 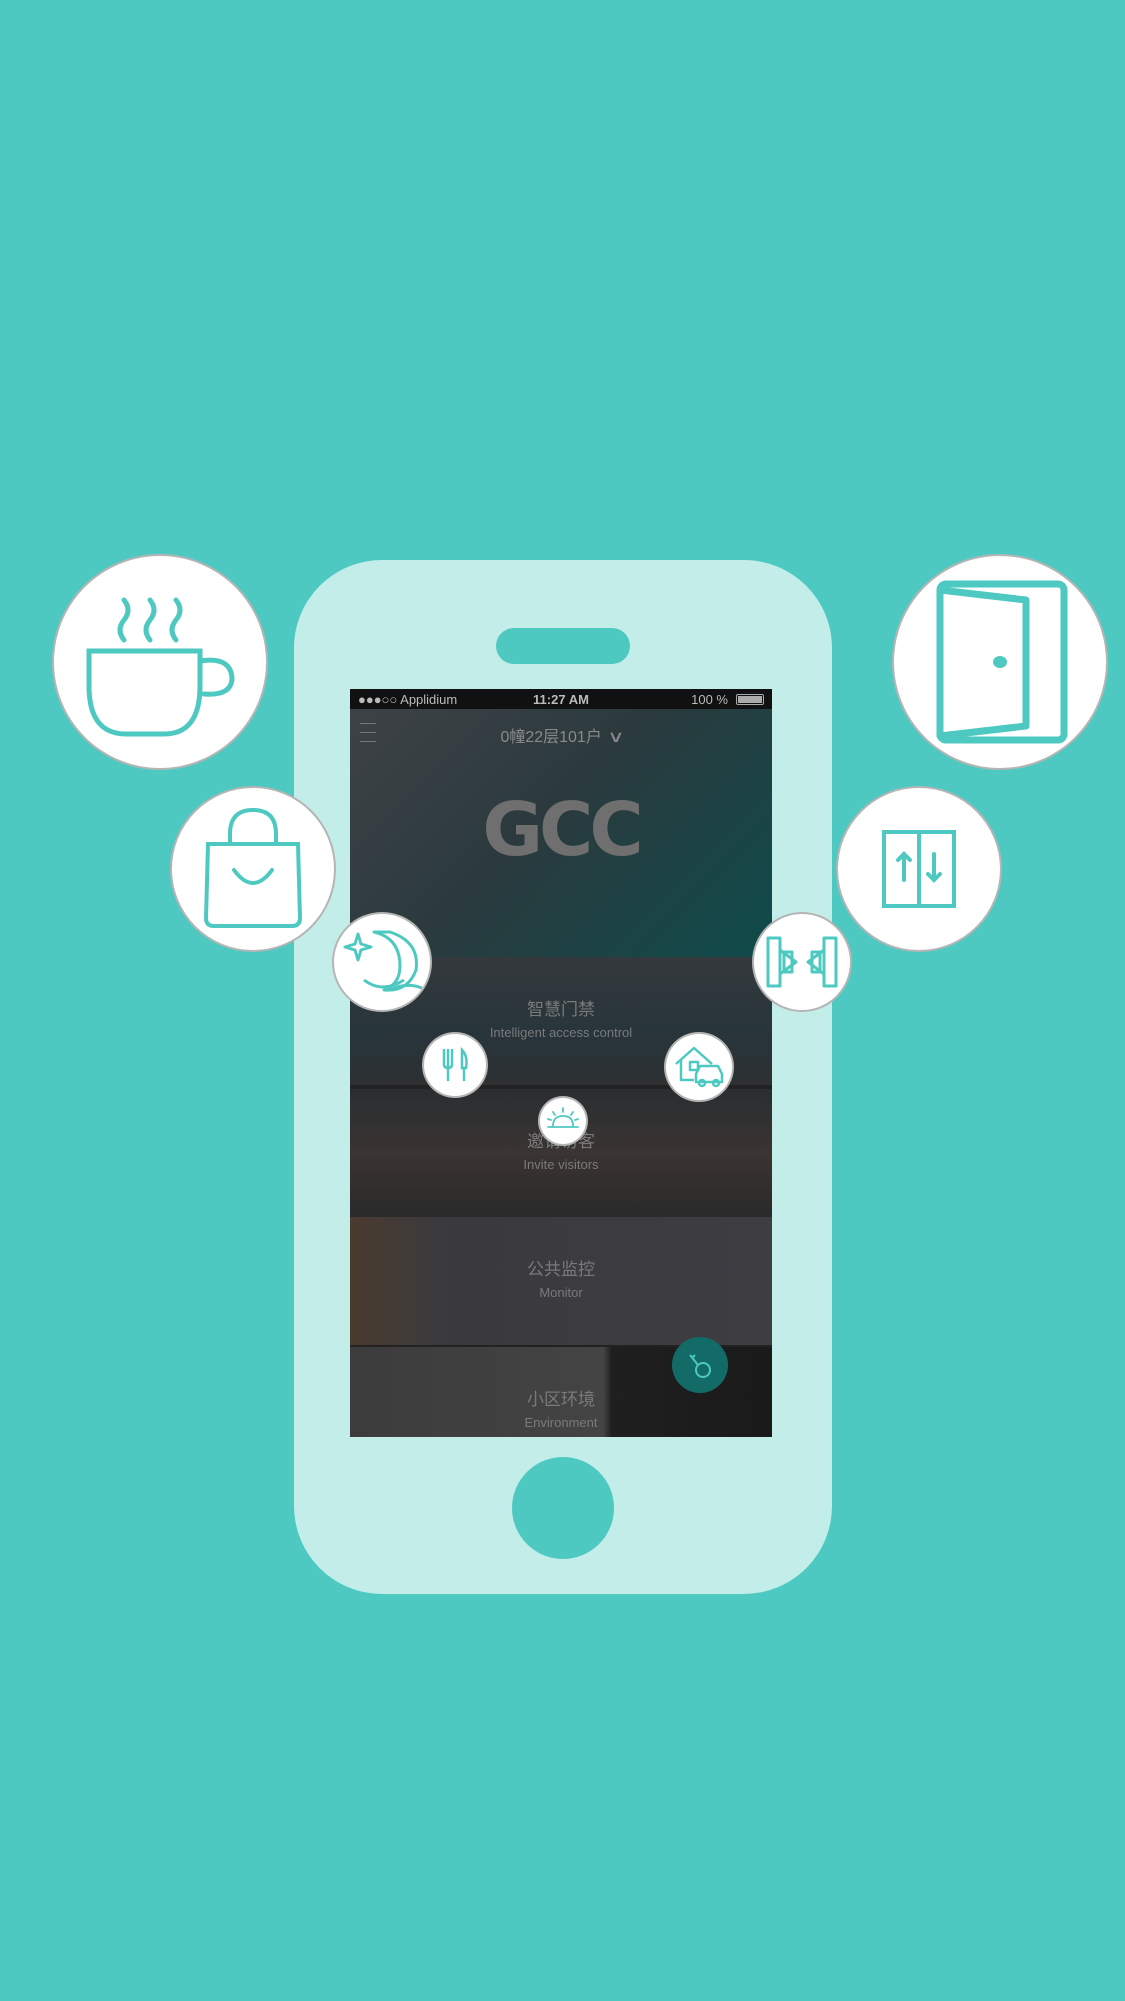 I want to click on door-icon, so click(x=1002, y=662).